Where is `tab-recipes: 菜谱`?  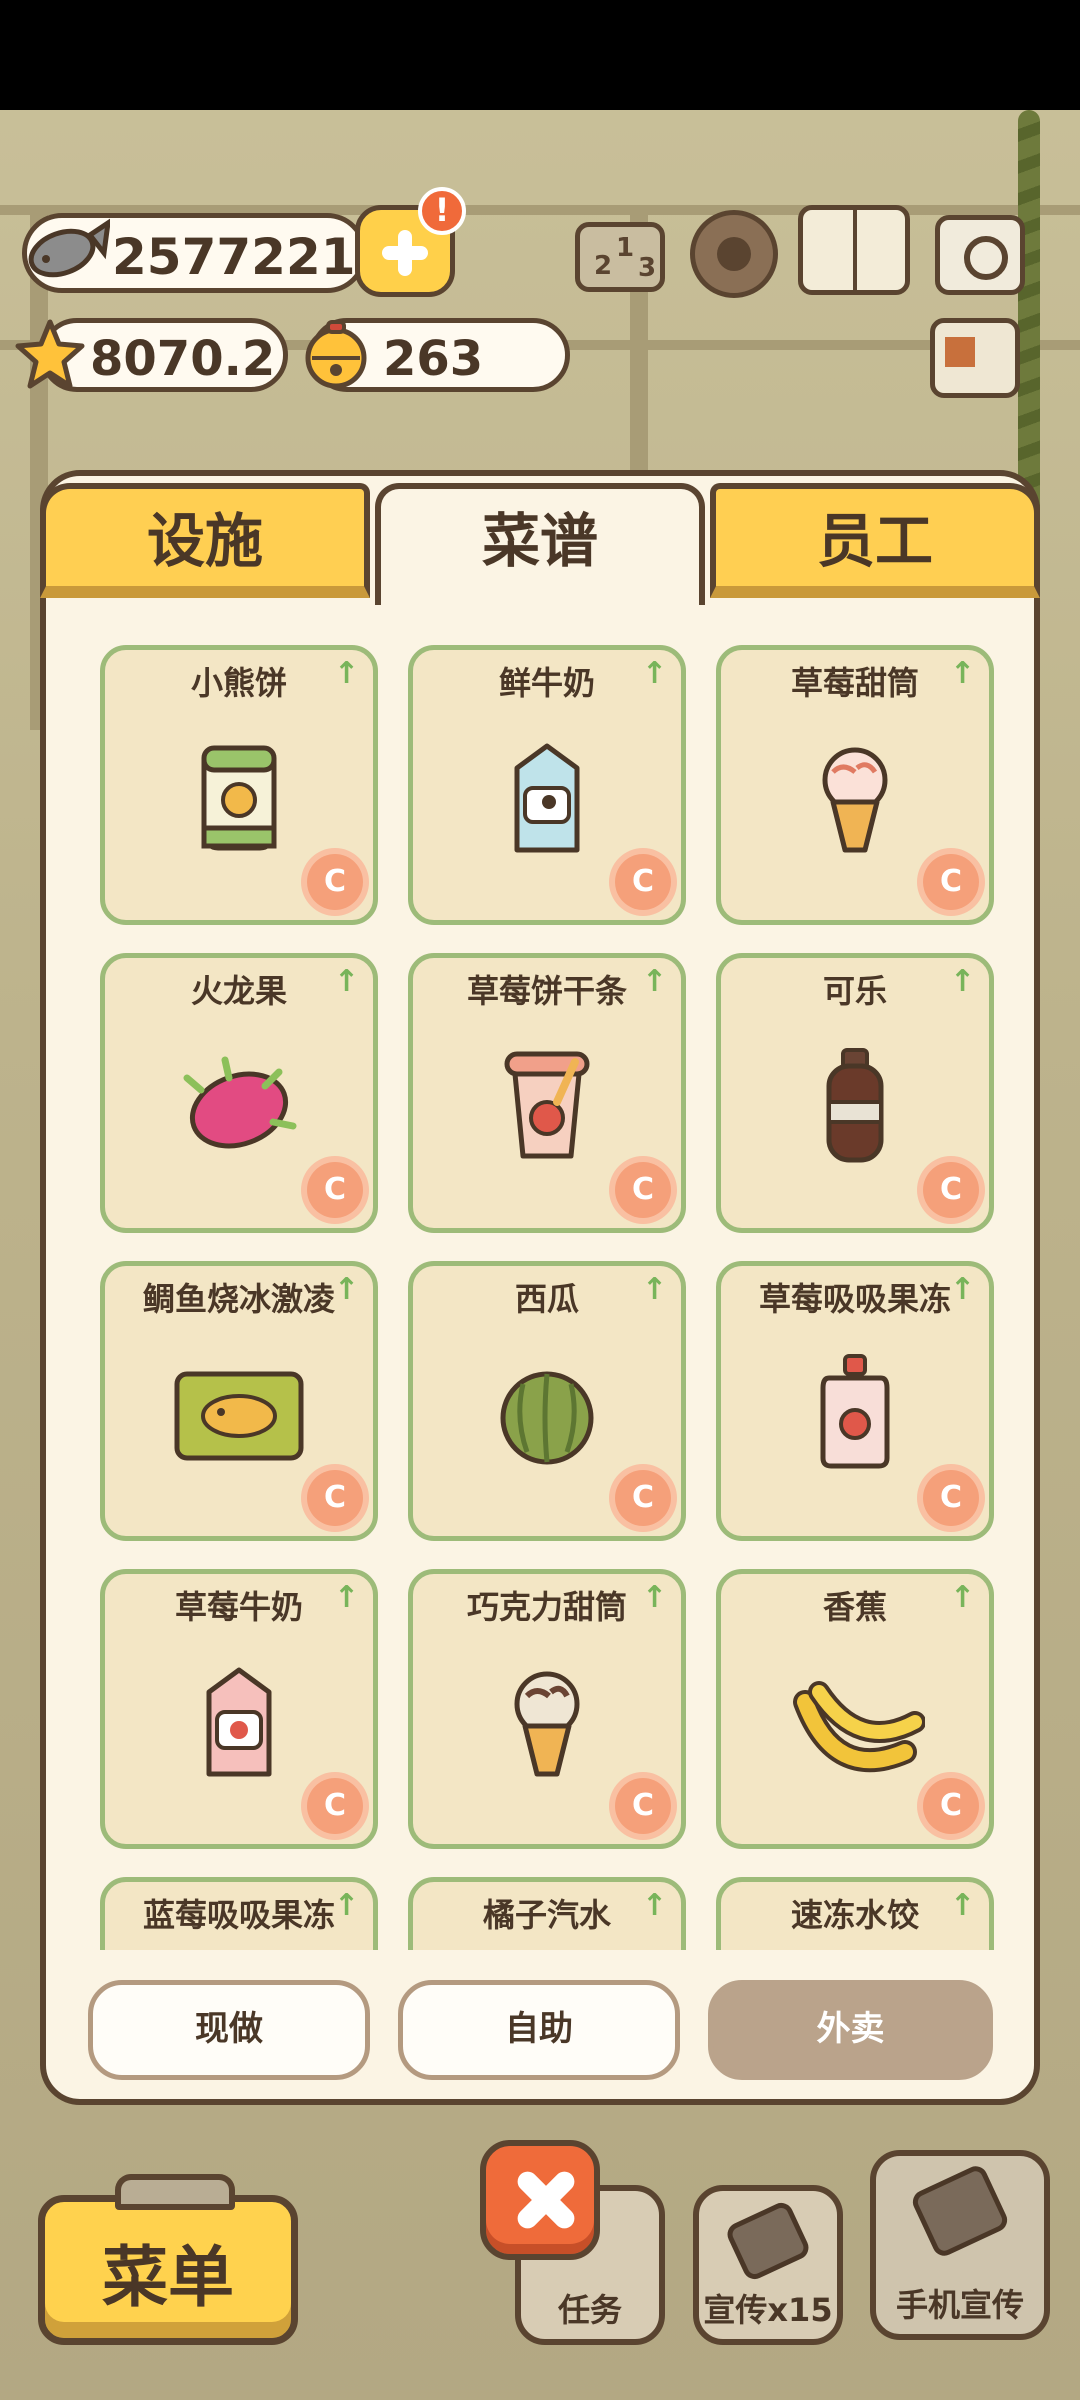 tab-recipes: 菜谱 is located at coordinates (540, 544).